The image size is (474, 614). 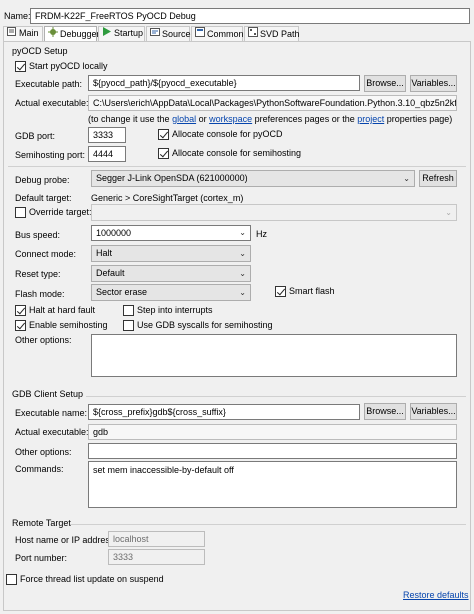 What do you see at coordinates (252, 34) in the screenshot?
I see `svd-tab-icon` at bounding box center [252, 34].